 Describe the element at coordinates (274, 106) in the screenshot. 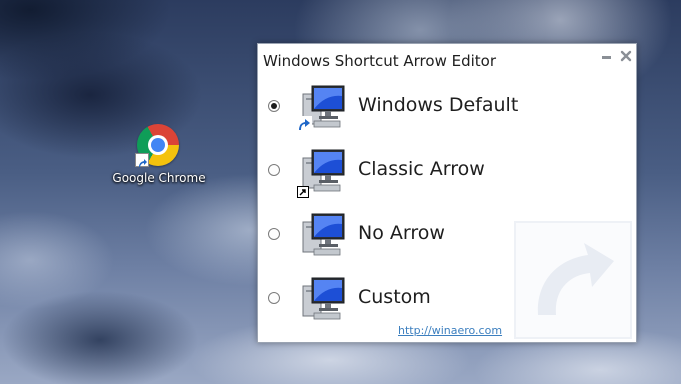

I see `radio-windows-default` at that location.